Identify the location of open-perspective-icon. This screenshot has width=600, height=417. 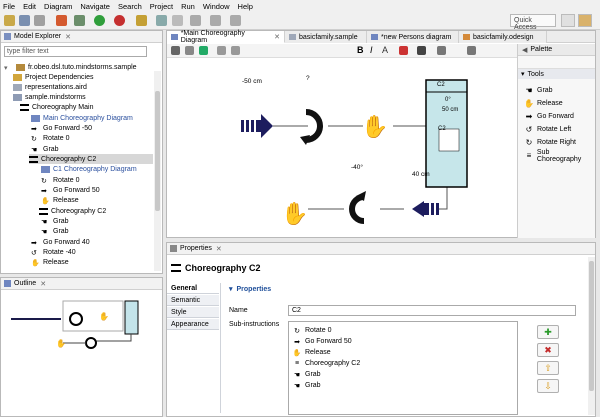
(568, 20).